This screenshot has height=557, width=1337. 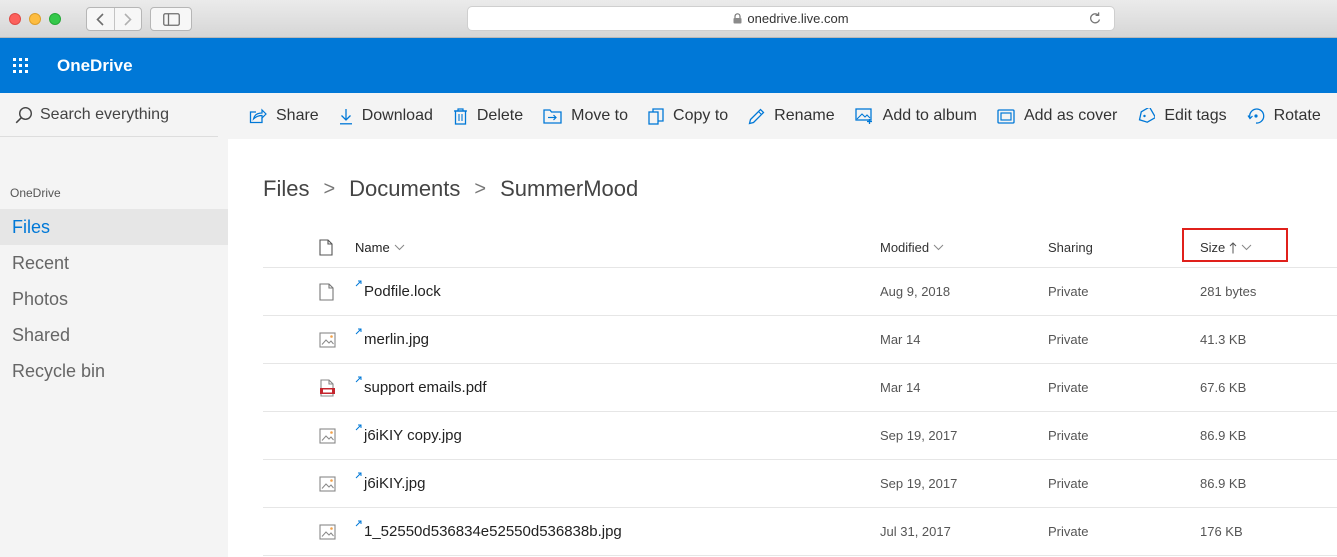 I want to click on app-brand: OneDrive, so click(x=95, y=66).